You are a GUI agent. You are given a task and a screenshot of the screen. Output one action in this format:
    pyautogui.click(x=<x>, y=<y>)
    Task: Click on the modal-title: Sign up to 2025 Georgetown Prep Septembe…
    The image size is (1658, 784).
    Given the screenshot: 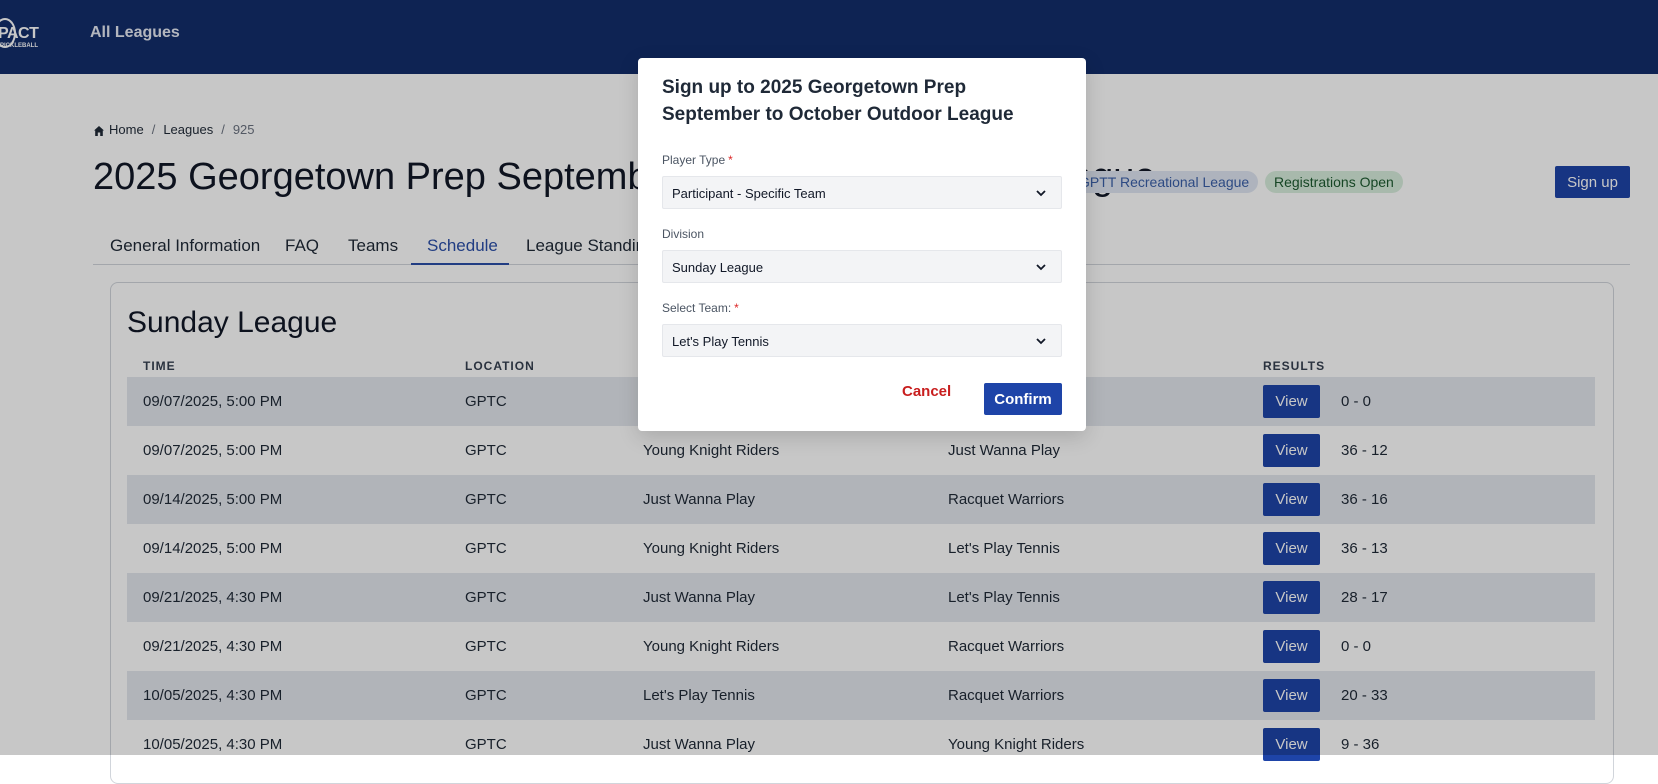 What is the action you would take?
    pyautogui.click(x=838, y=101)
    